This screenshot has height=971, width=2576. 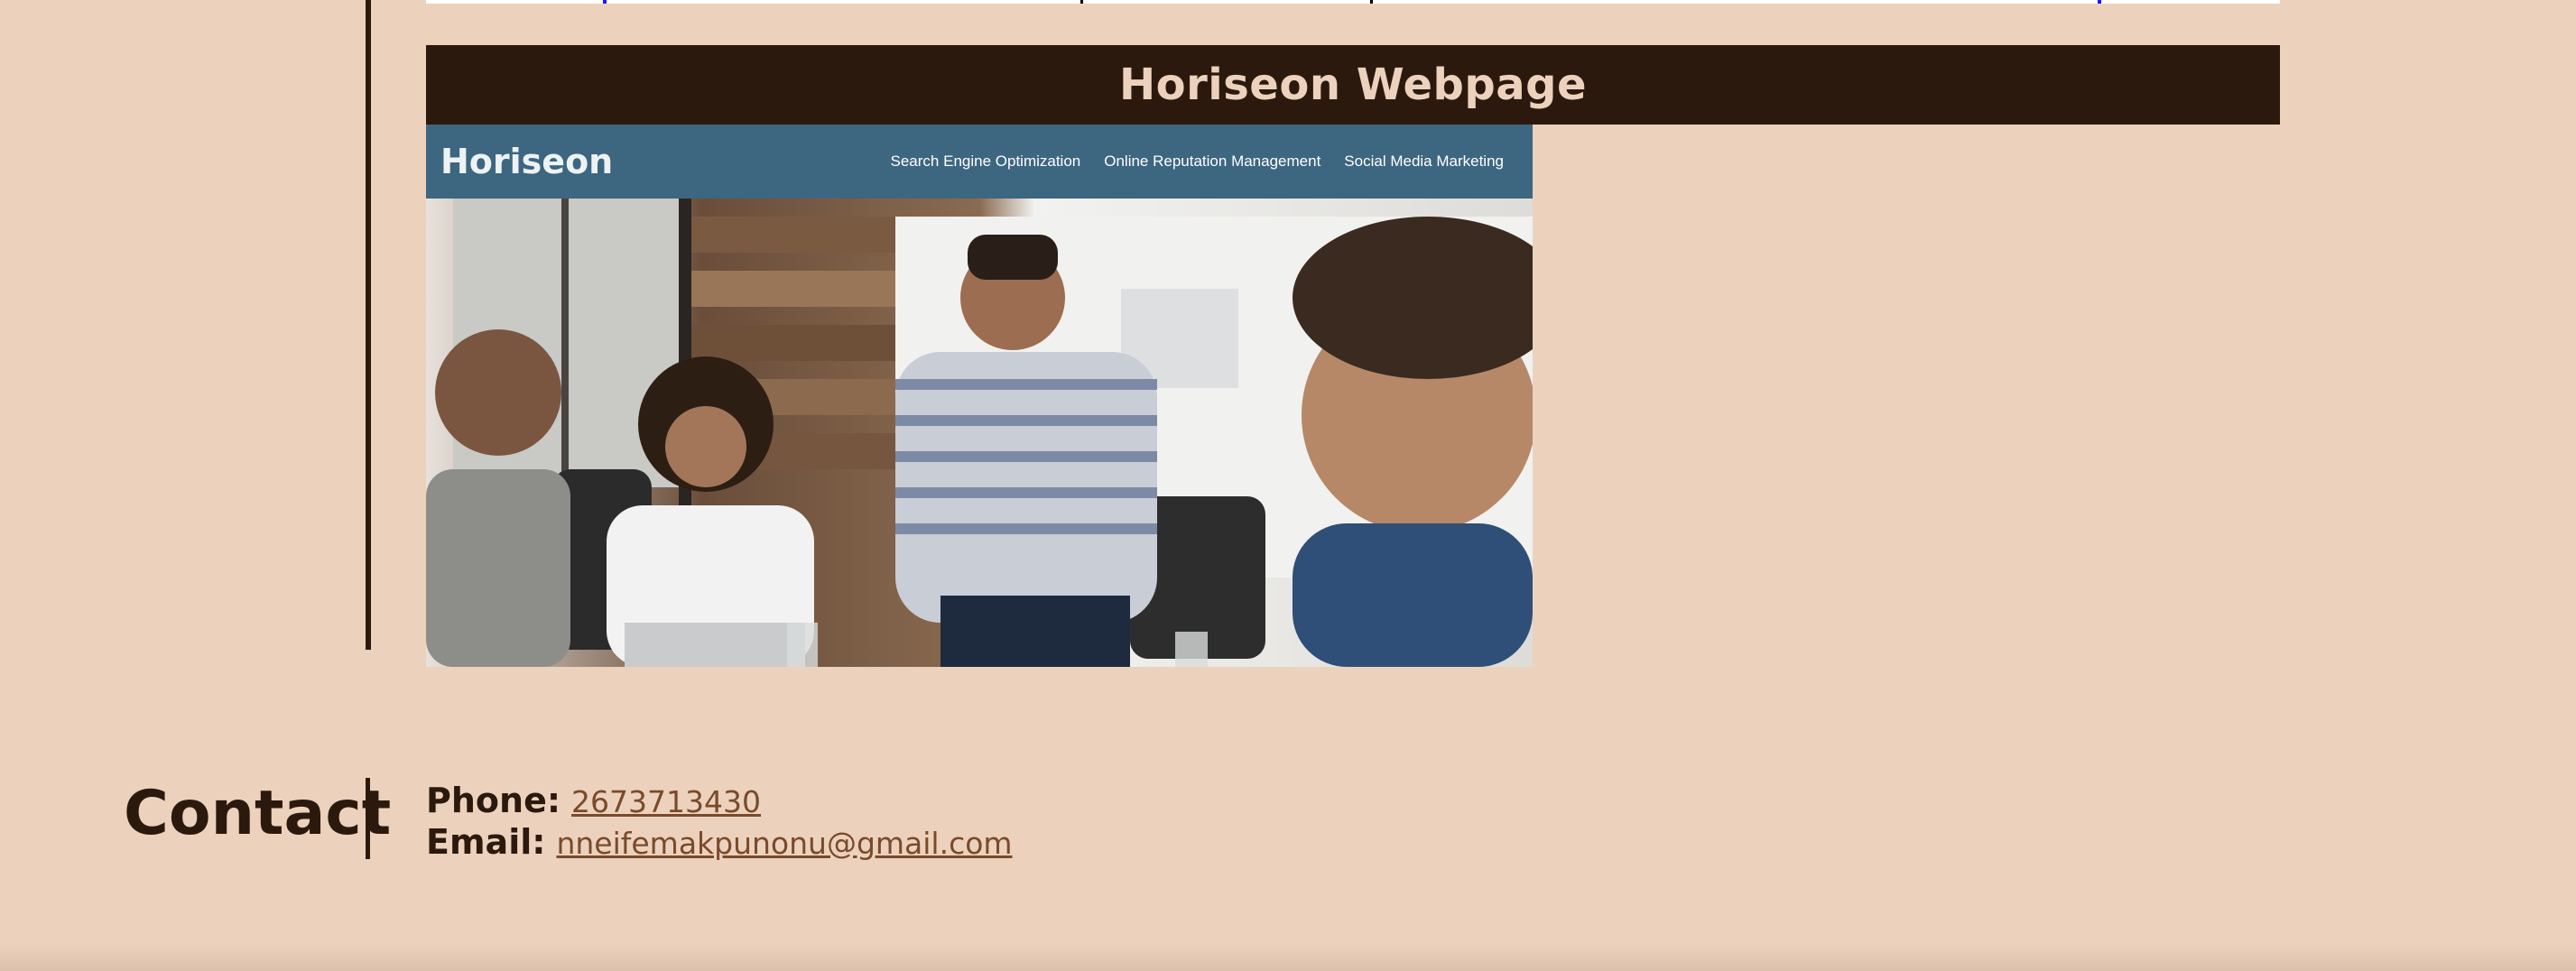 I want to click on bottom-shadow, so click(x=1288, y=958).